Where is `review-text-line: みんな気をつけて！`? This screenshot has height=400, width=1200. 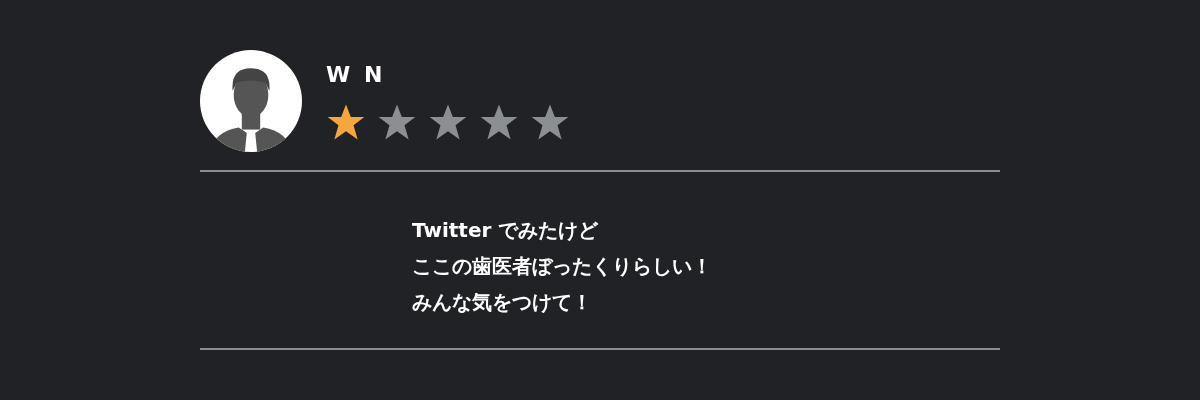 review-text-line: みんな気をつけて！ is located at coordinates (502, 302).